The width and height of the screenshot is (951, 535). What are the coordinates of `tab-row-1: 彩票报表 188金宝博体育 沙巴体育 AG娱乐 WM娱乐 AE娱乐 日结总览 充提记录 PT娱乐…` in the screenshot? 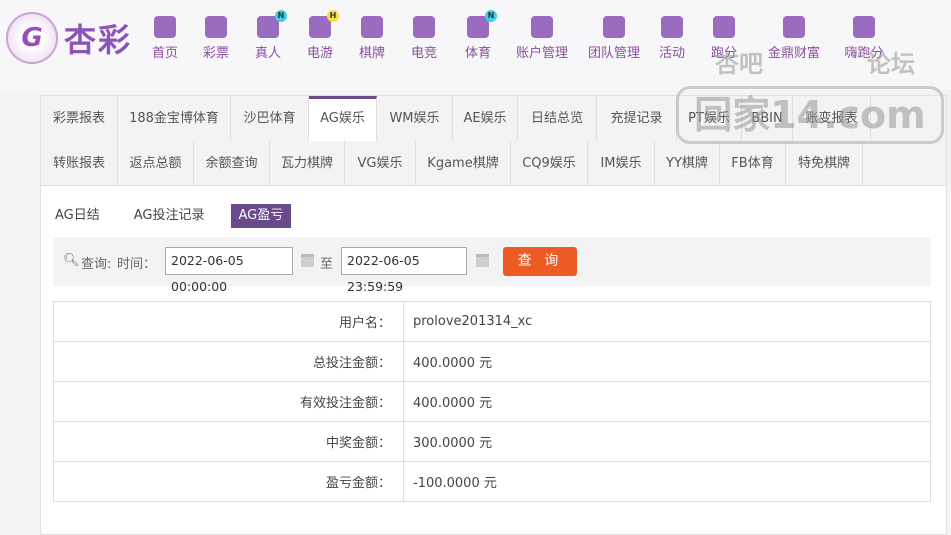 It's located at (493, 118).